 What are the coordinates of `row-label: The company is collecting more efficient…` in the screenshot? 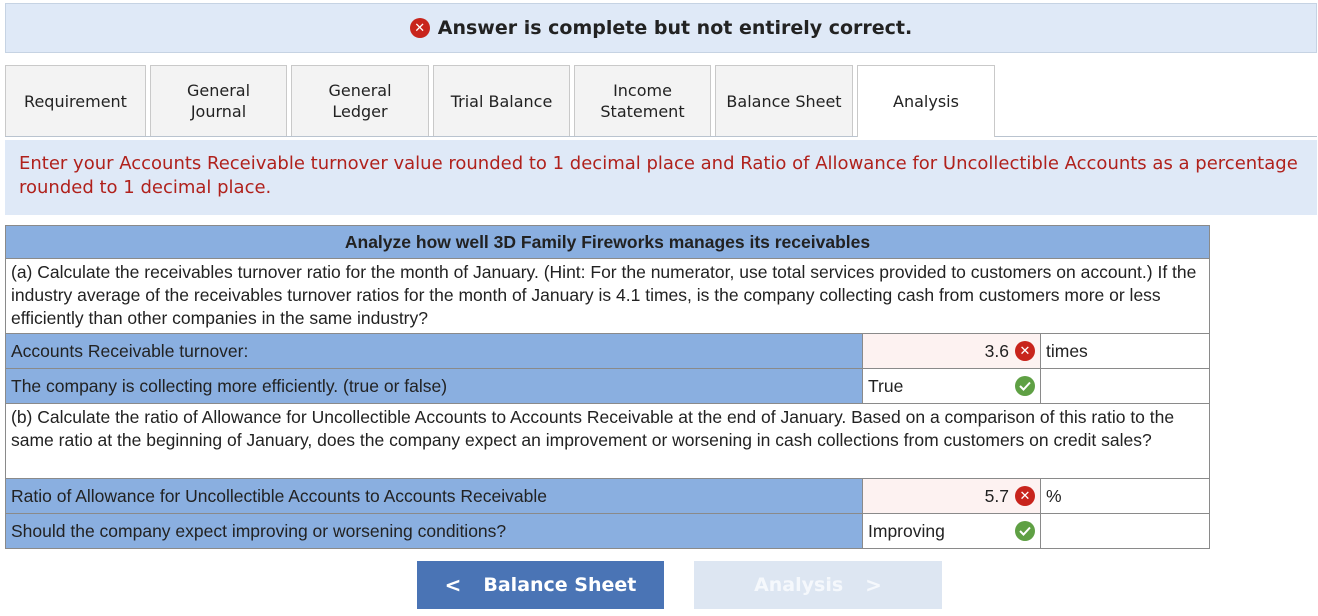 It's located at (434, 386).